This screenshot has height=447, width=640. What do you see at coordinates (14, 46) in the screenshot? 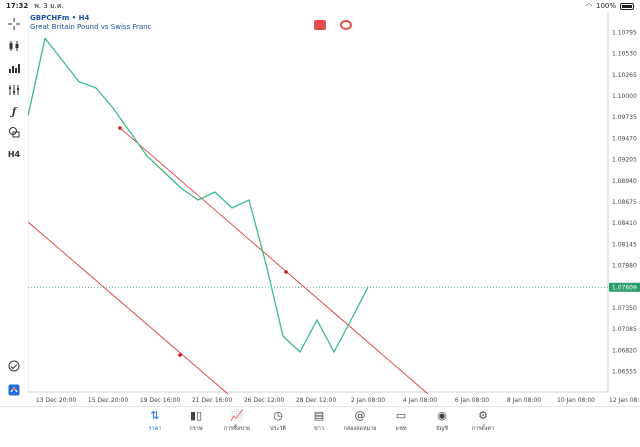
I see `candlestick-icon` at bounding box center [14, 46].